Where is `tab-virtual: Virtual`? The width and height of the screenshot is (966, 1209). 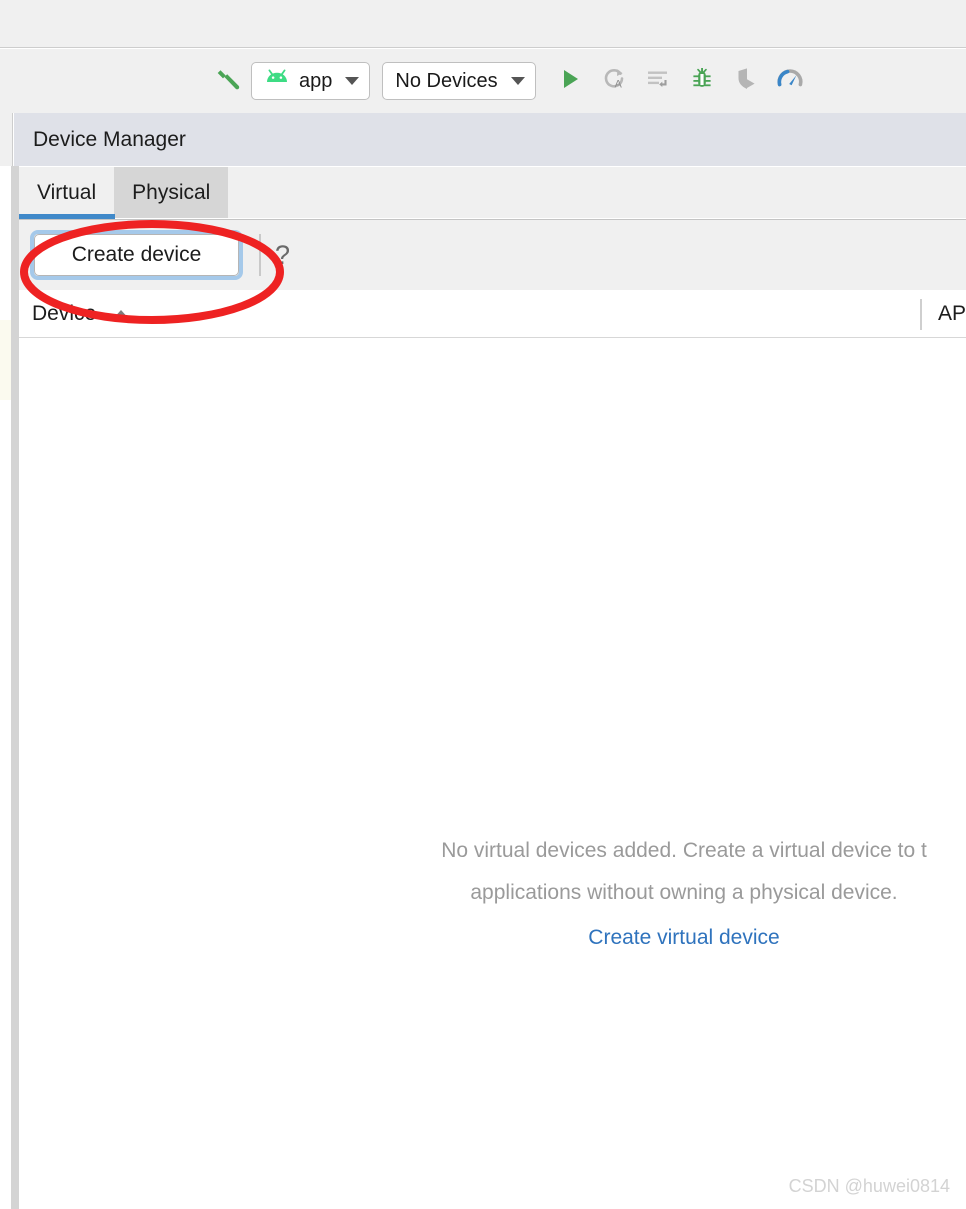 tab-virtual: Virtual is located at coordinates (66, 192).